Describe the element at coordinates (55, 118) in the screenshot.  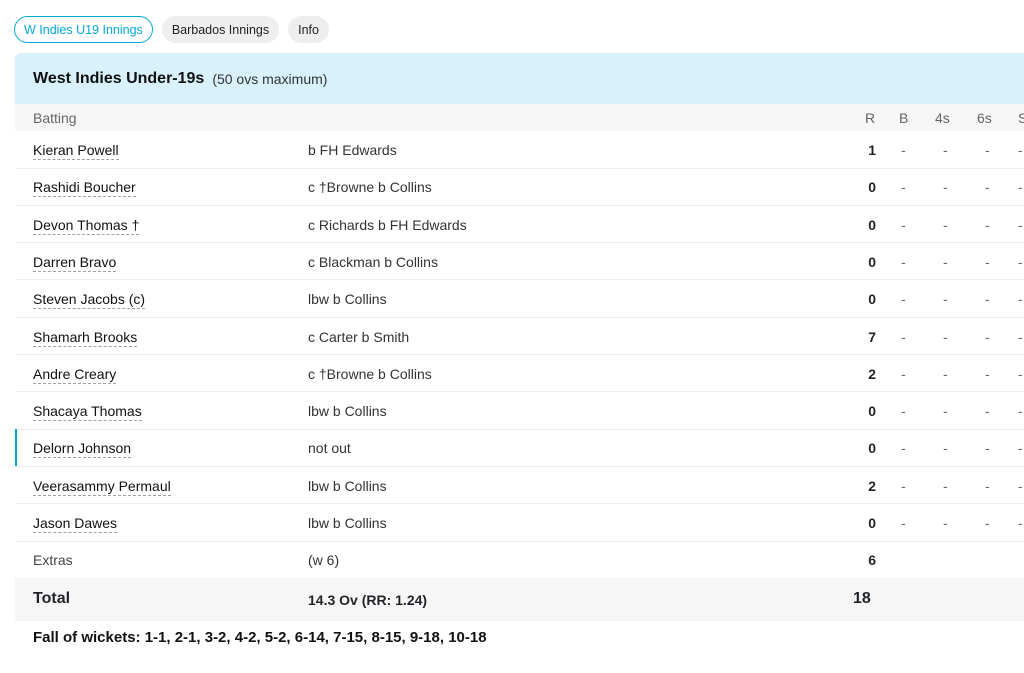
I see `col-batting: Batting` at that location.